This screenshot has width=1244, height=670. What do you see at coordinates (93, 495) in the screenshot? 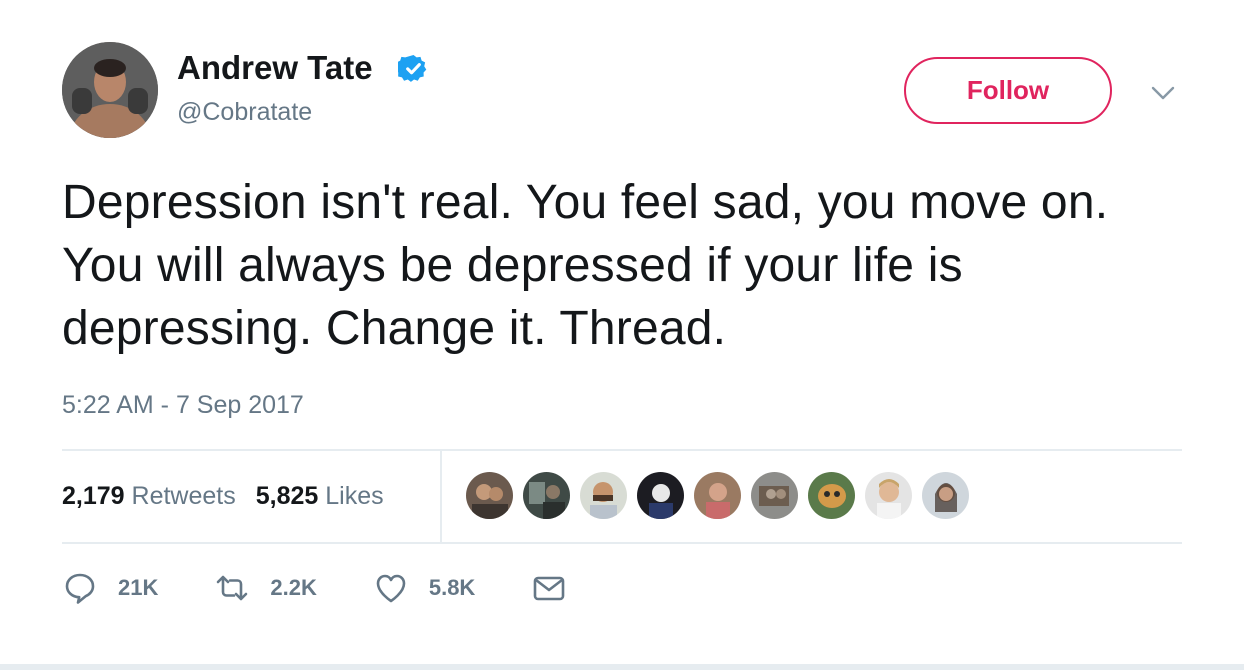
I see `retweets-count: 2,179` at bounding box center [93, 495].